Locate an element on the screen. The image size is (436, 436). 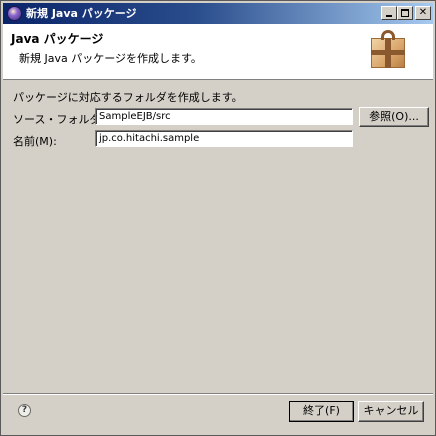
close-button: ✕ is located at coordinates (423, 13).